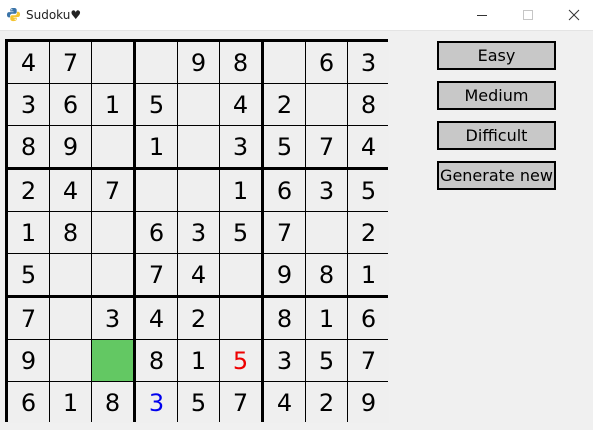  I want to click on sudoku-cell-r5c1: 1, so click(28, 232).